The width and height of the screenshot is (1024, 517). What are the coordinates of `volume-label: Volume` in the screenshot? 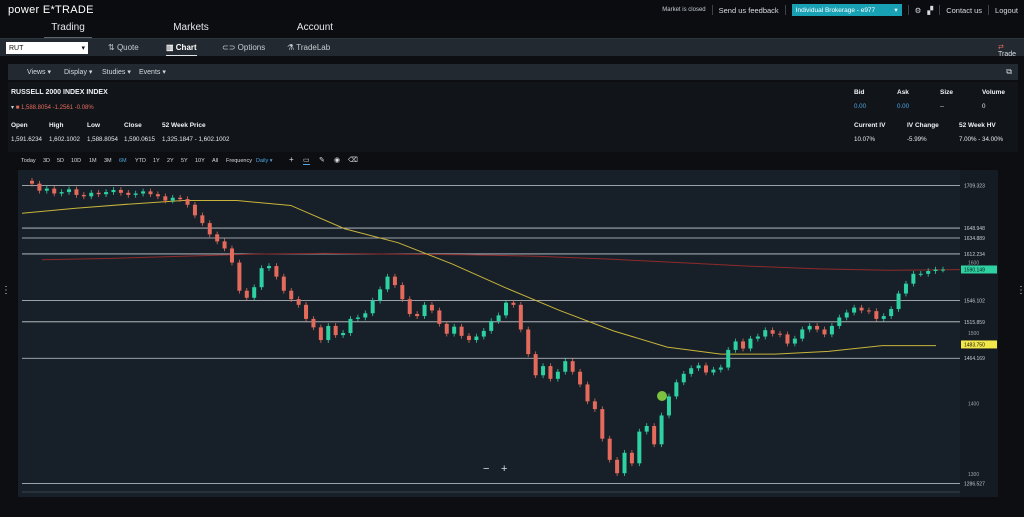 It's located at (993, 92).